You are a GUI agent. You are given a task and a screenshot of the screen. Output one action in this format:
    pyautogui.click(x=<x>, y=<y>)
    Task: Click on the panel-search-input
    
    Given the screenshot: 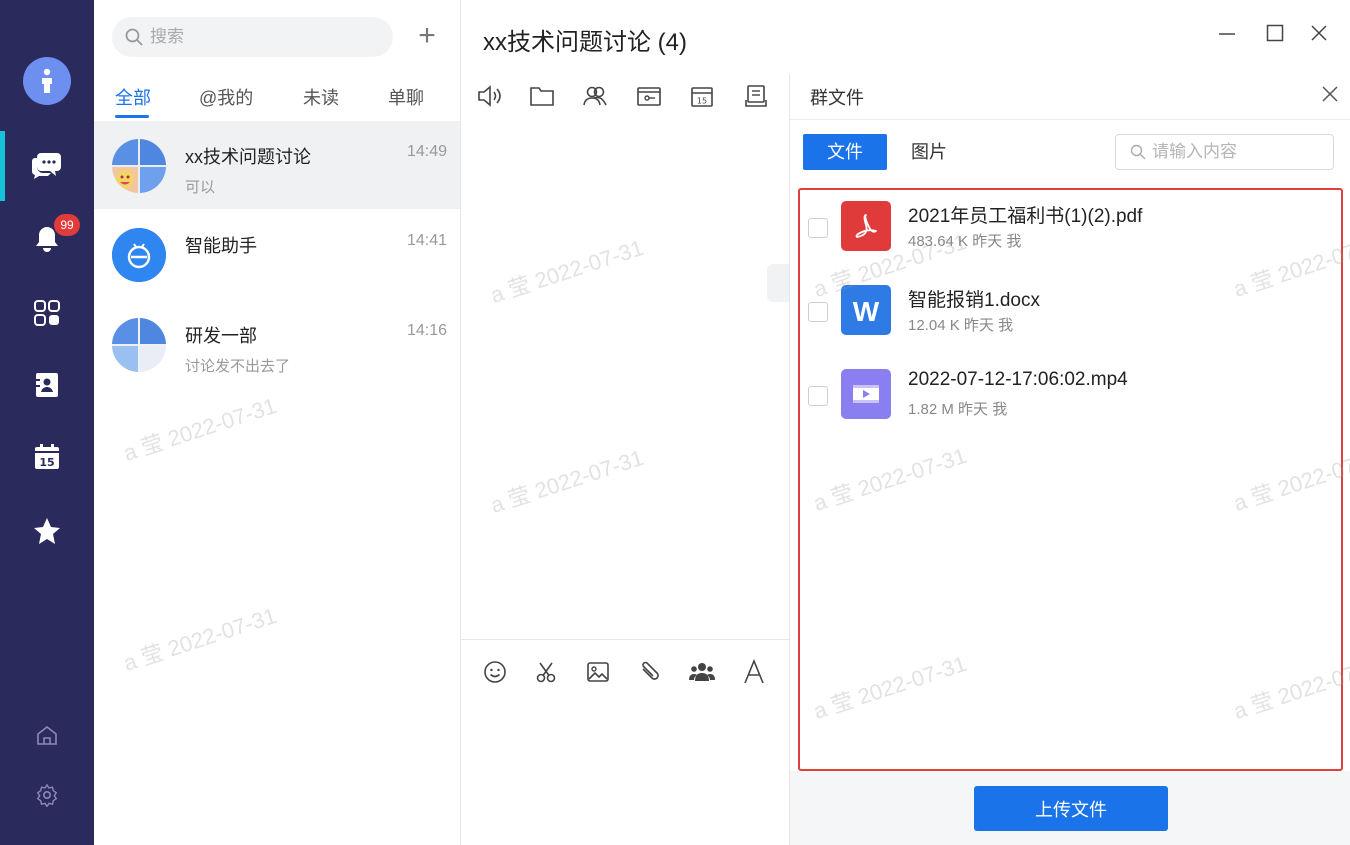 What is the action you would take?
    pyautogui.click(x=1237, y=152)
    